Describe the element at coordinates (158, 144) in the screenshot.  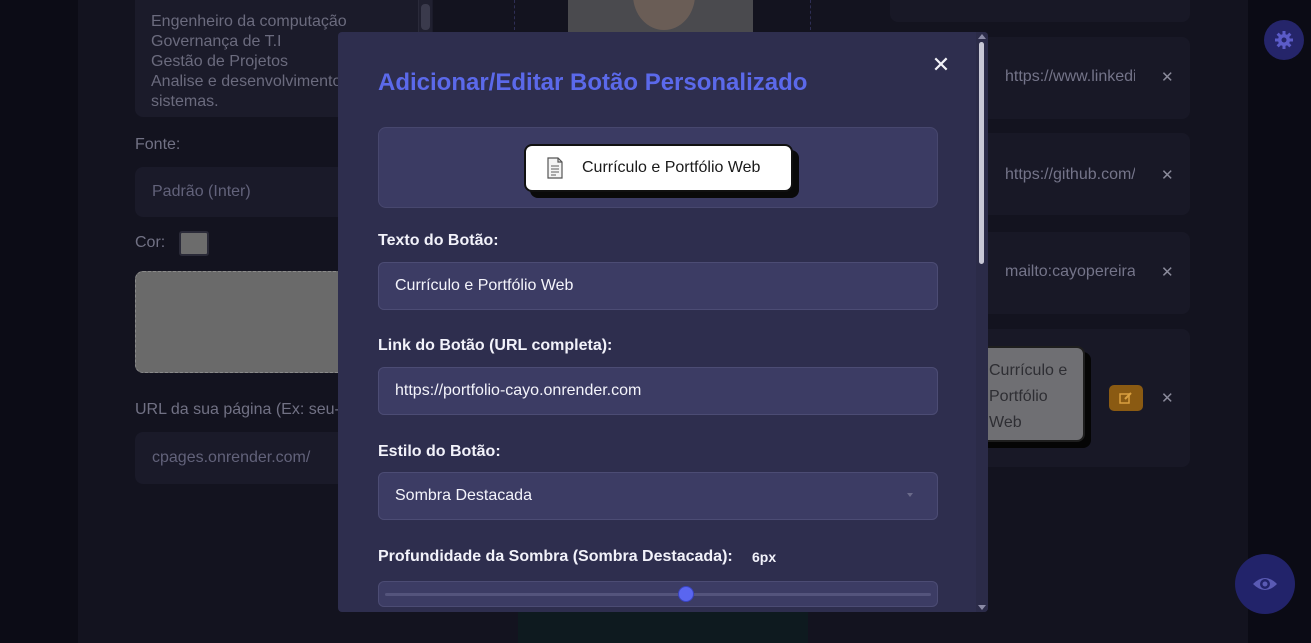
I see `font-label: Fonte:` at that location.